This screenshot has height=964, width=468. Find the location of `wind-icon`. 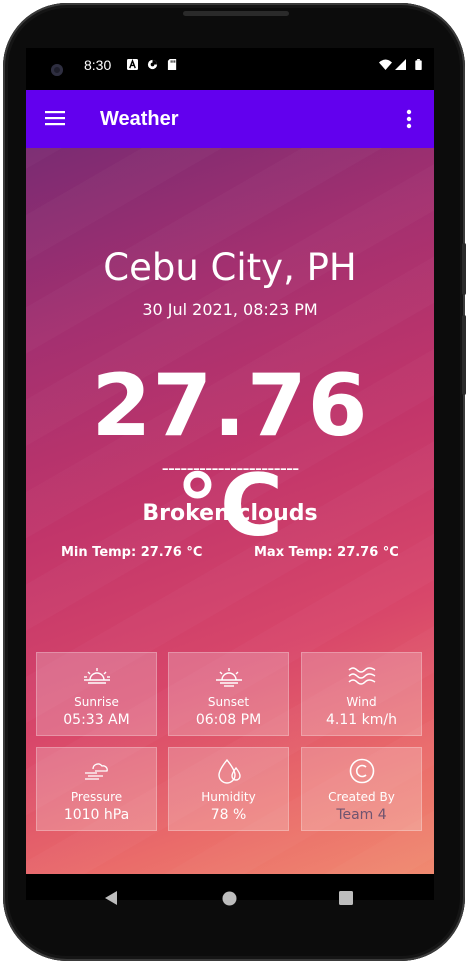

wind-icon is located at coordinates (362, 676).